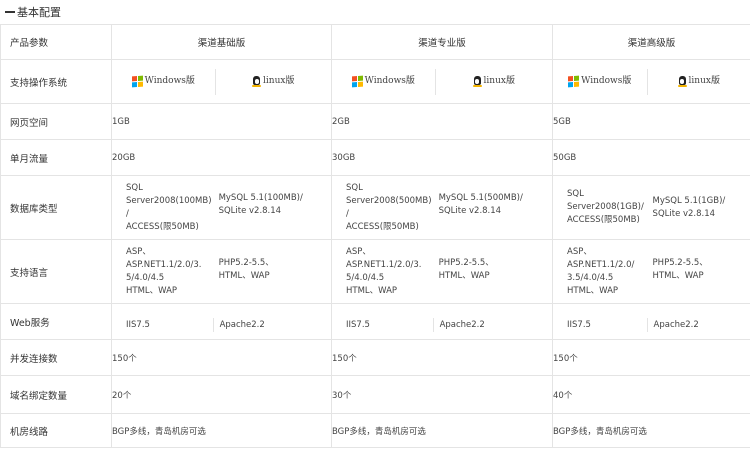 Image resolution: width=750 pixels, height=449 pixels. Describe the element at coordinates (651, 121) in the screenshot. I see `space-advanced: 5GB` at that location.